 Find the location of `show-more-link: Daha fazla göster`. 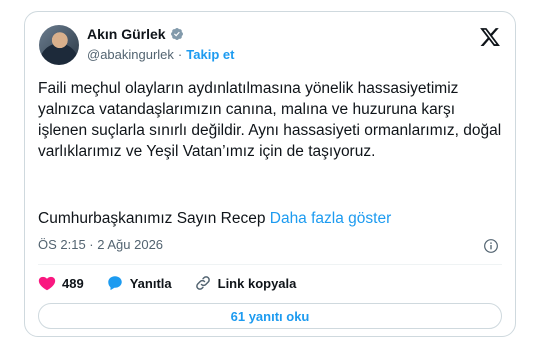

show-more-link: Daha fazla göster is located at coordinates (331, 218).